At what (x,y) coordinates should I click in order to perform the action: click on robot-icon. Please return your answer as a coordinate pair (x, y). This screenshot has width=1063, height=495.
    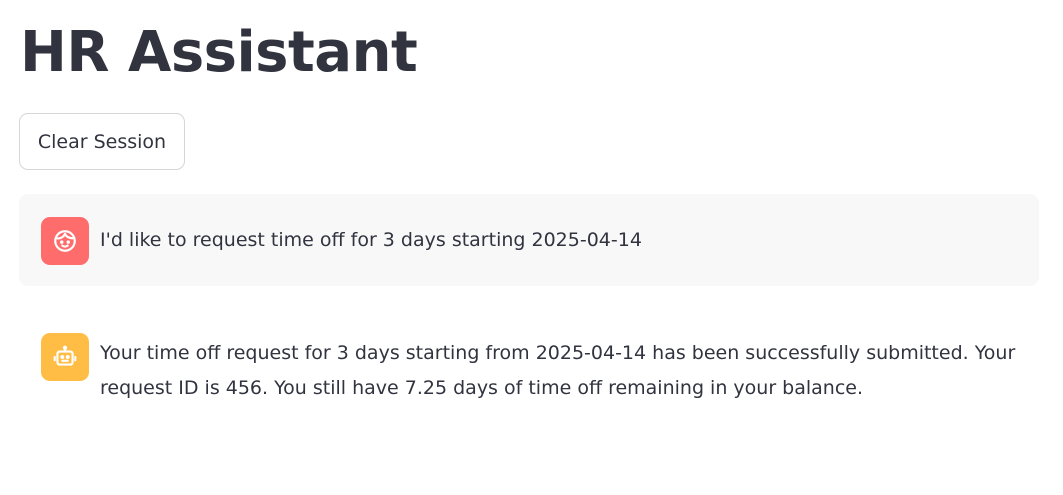
    Looking at the image, I should click on (65, 355).